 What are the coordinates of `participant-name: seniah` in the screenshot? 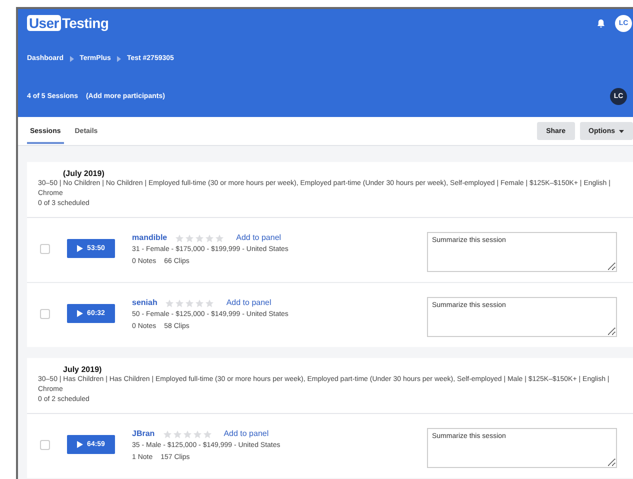 It's located at (145, 303).